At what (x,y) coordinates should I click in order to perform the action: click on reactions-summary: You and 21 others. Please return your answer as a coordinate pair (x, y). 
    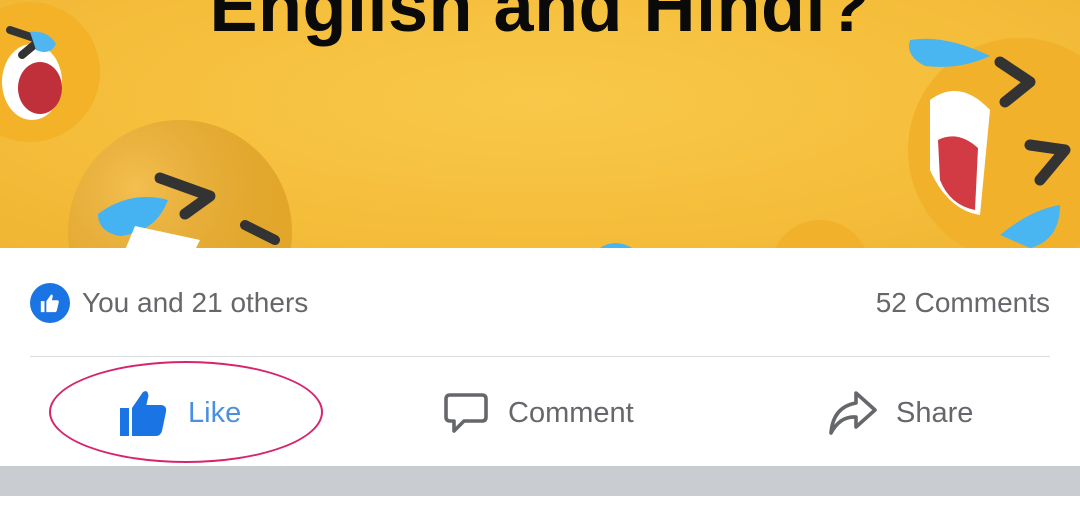
    Looking at the image, I should click on (169, 303).